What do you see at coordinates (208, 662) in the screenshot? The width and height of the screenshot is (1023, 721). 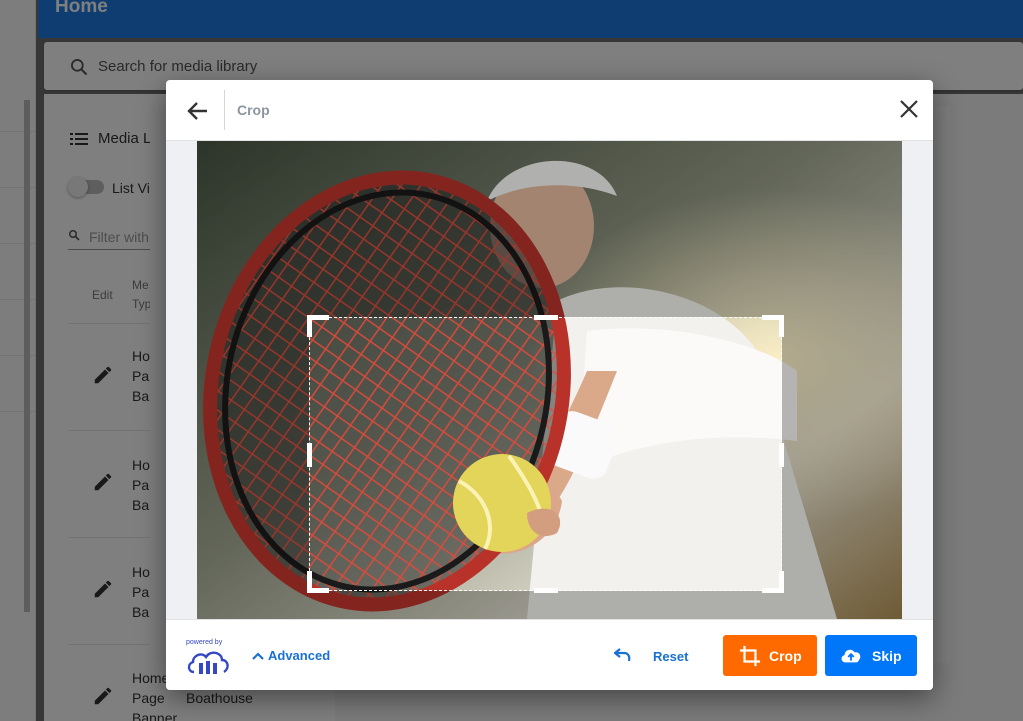 I see `cloudinary-logo-icon` at bounding box center [208, 662].